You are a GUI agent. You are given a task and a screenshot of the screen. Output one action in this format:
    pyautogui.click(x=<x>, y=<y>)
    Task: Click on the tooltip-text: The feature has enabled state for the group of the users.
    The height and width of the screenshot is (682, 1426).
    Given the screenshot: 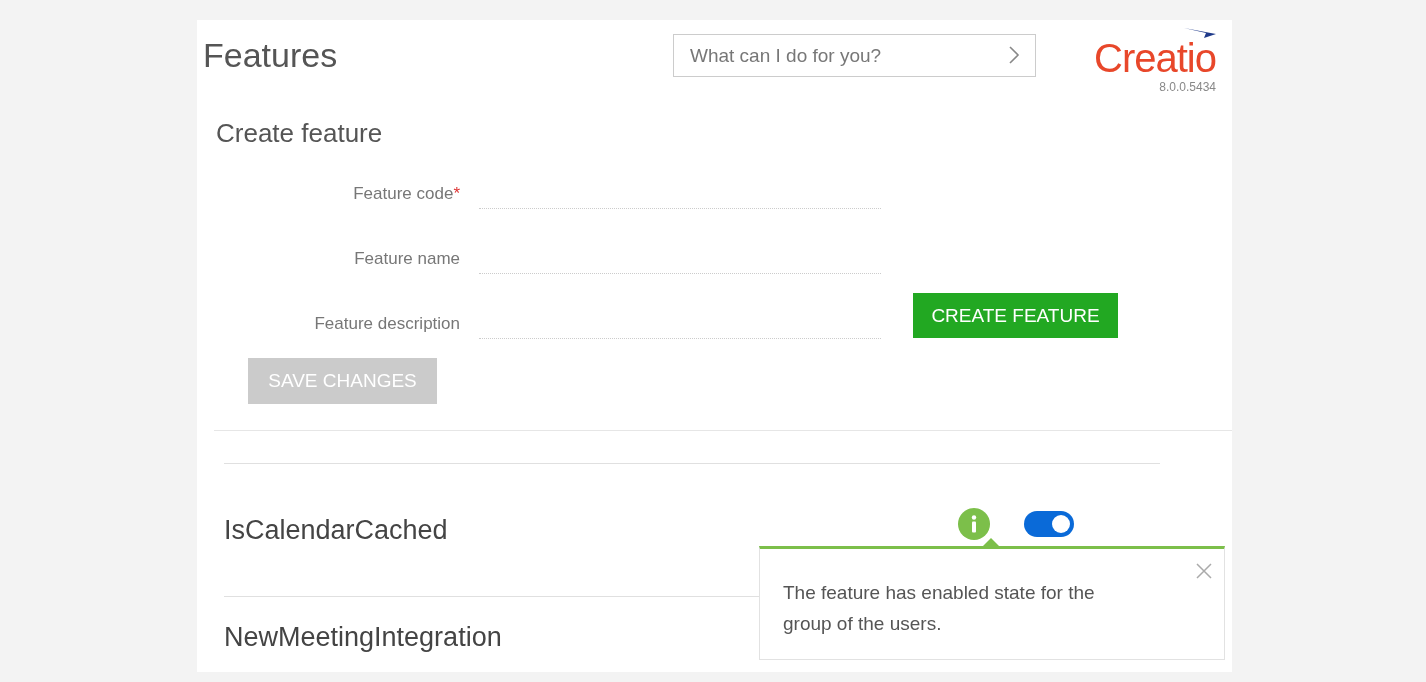 What is the action you would take?
    pyautogui.click(x=939, y=608)
    